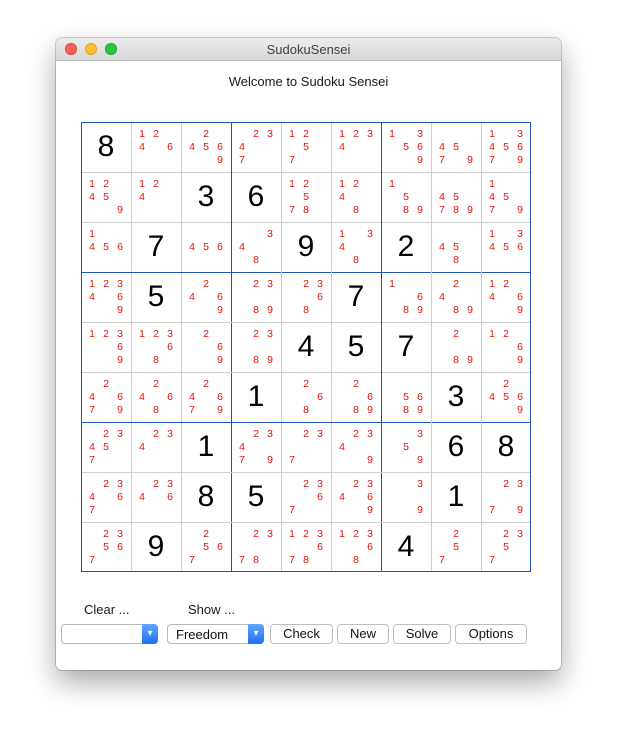 This screenshot has width=617, height=744. What do you see at coordinates (506, 197) in the screenshot?
I see `sudoku-cell-r2c9: 1457 9` at bounding box center [506, 197].